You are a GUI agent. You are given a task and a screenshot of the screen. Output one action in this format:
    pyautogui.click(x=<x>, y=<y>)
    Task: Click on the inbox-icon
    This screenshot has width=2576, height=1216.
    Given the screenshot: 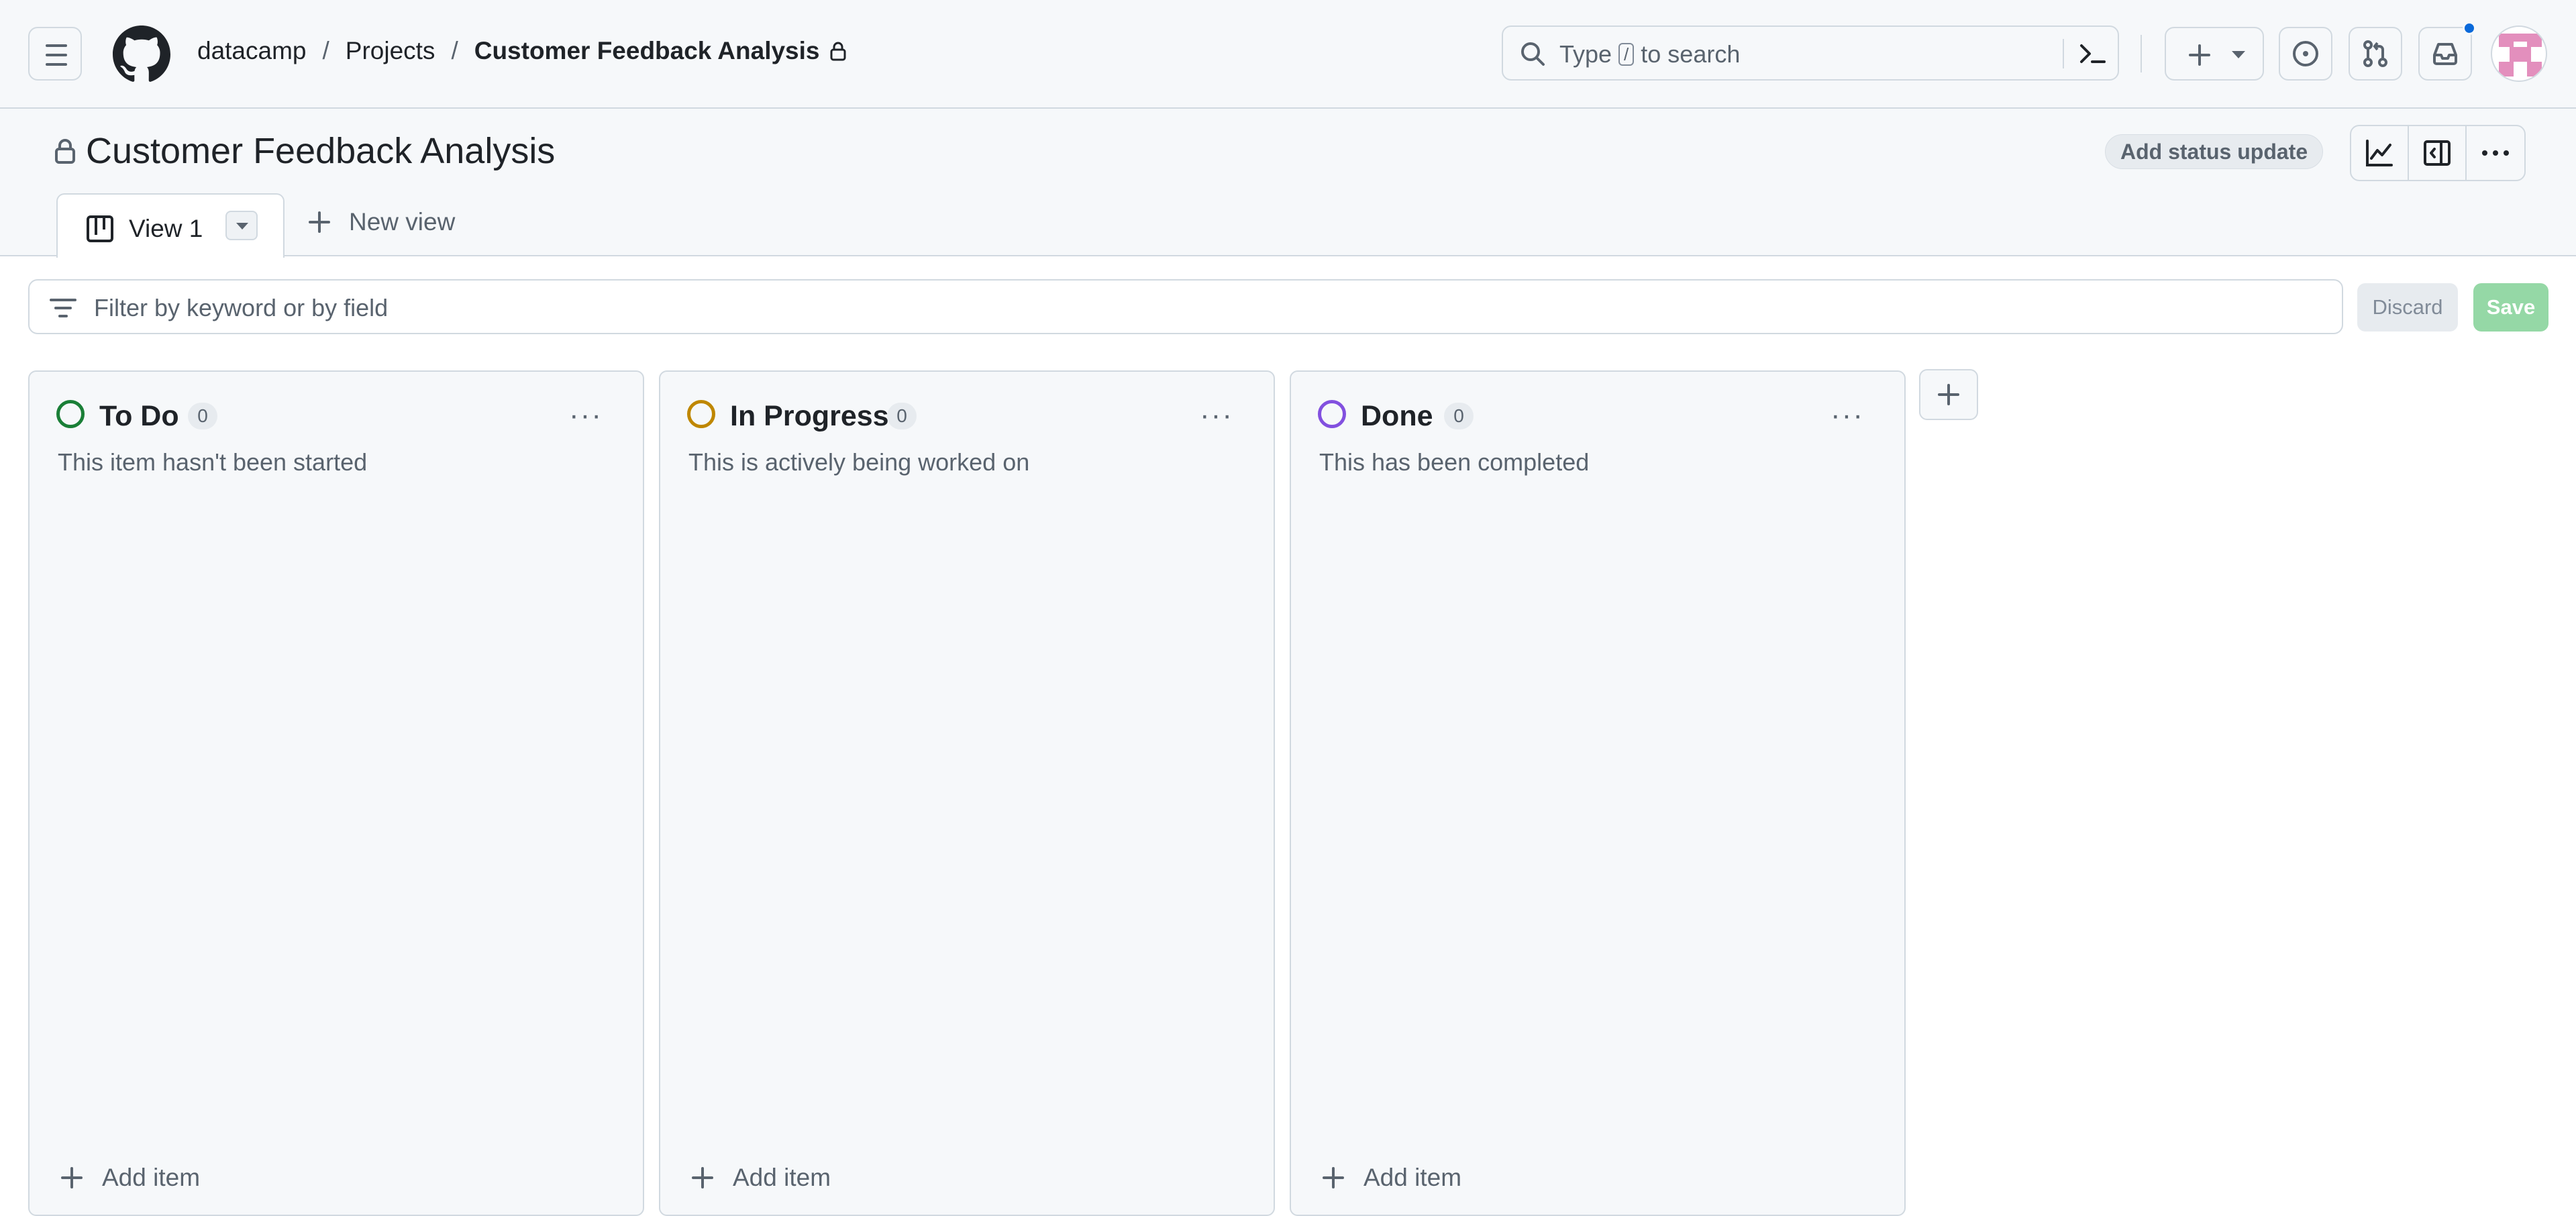 What is the action you would take?
    pyautogui.click(x=2445, y=54)
    